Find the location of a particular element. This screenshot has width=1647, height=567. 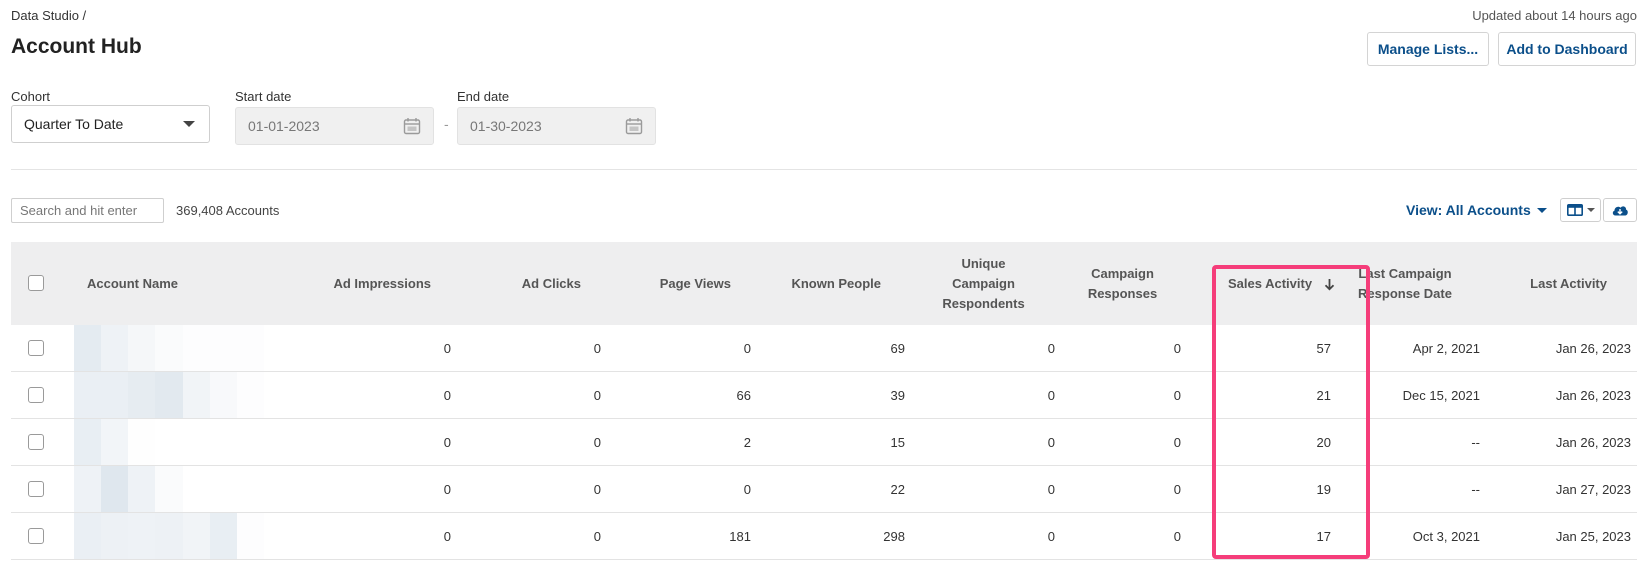

breadcrumb: Data Studio / is located at coordinates (48, 15).